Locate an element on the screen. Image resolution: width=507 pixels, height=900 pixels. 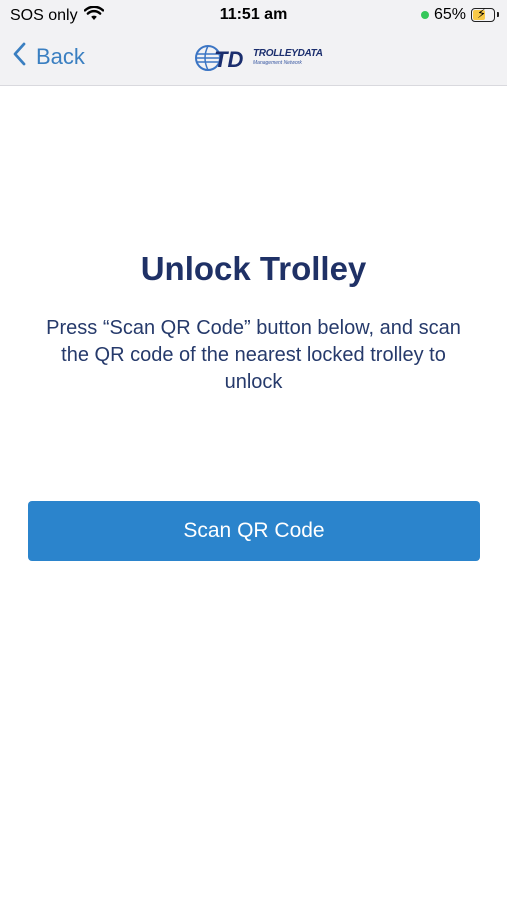
navigation-bar: Back TD TROLLEYDATA Management Network is located at coordinates (253, 59).